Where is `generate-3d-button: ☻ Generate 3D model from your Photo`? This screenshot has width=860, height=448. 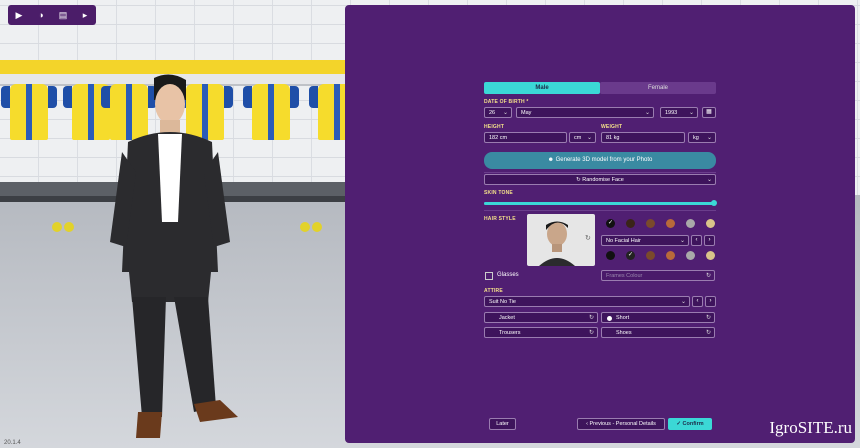 generate-3d-button: ☻ Generate 3D model from your Photo is located at coordinates (600, 160).